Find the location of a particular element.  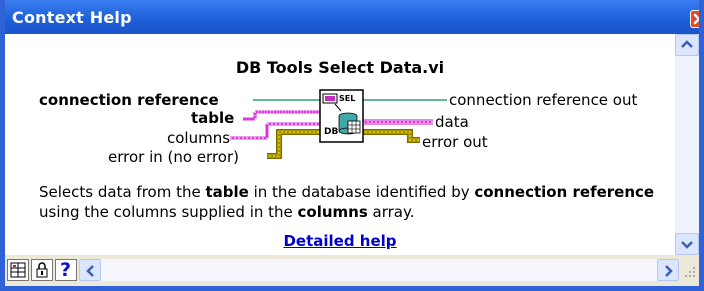

lock-button is located at coordinates (42, 270).